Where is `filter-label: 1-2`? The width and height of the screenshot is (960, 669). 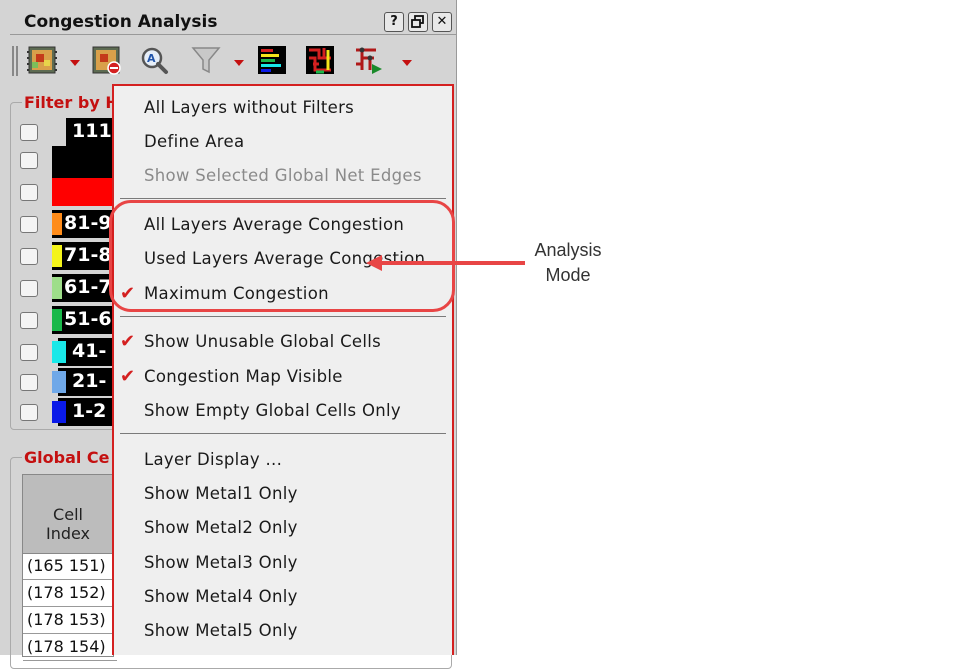 filter-label: 1-2 is located at coordinates (89, 411).